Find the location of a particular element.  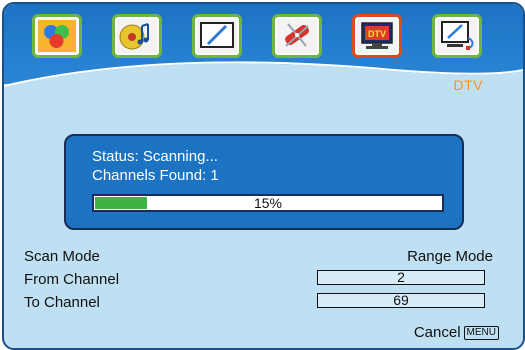

dtv-icon: DTV is located at coordinates (377, 35).